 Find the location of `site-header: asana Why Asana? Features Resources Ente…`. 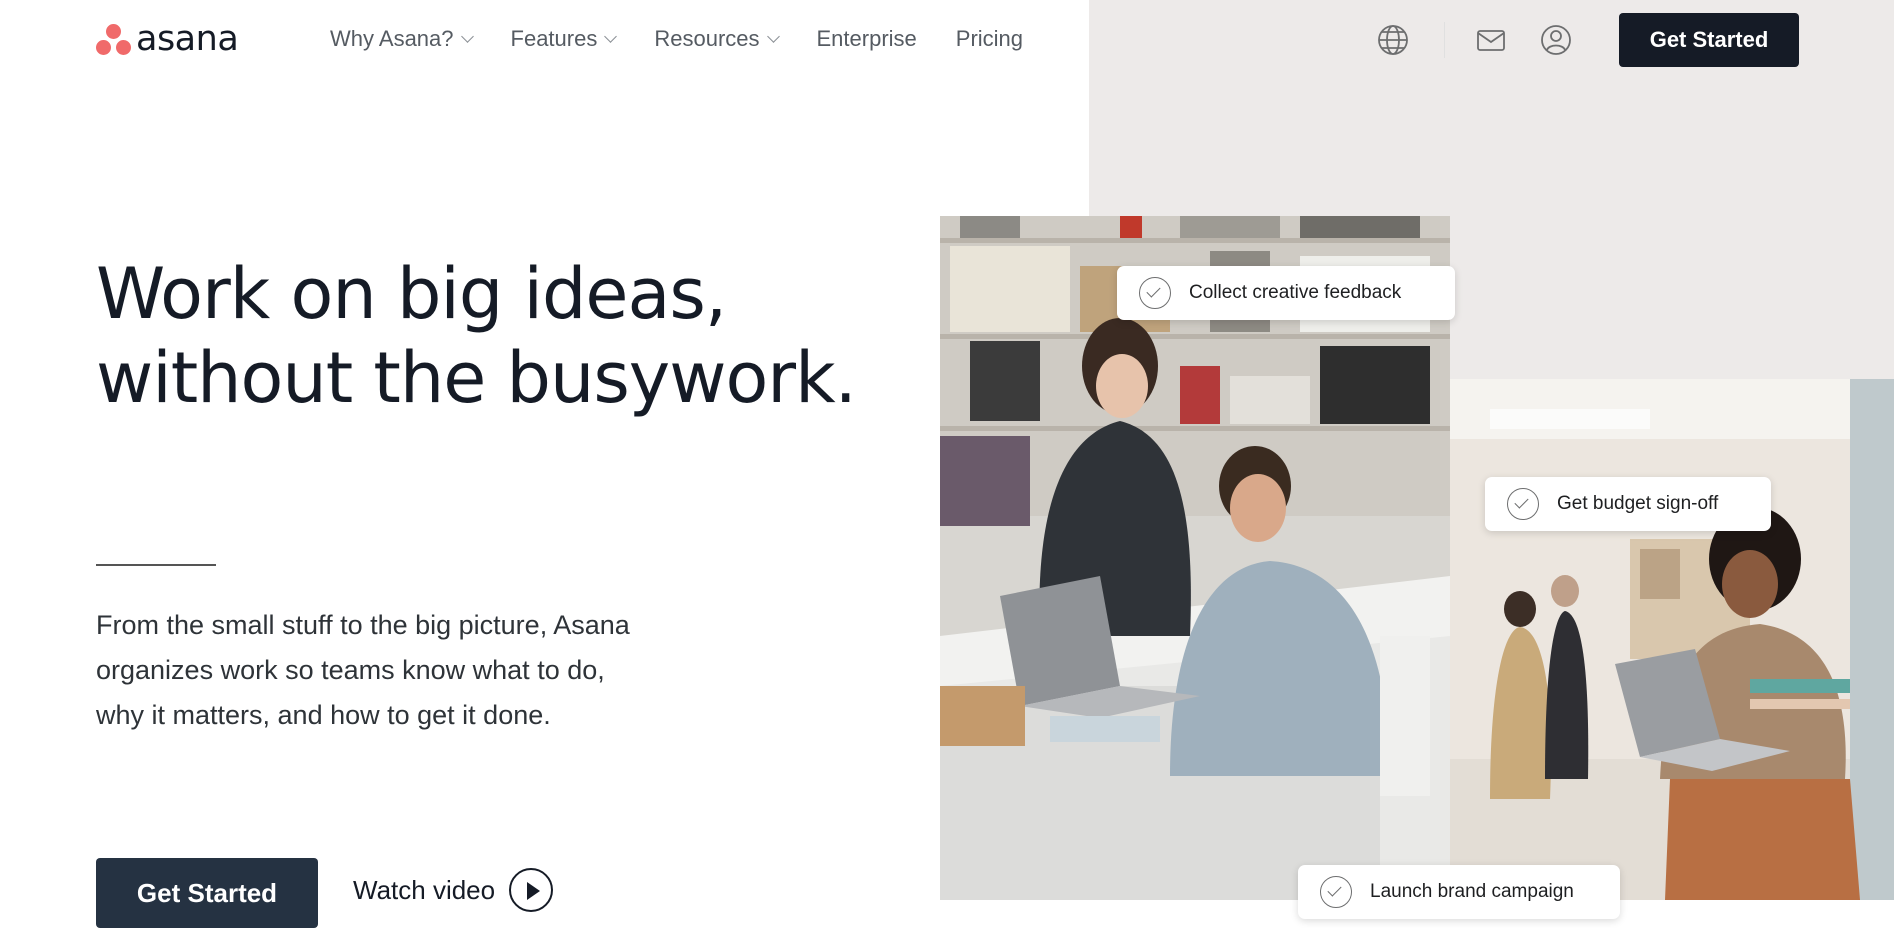

site-header: asana Why Asana? Features Resources Ente… is located at coordinates (947, 40).